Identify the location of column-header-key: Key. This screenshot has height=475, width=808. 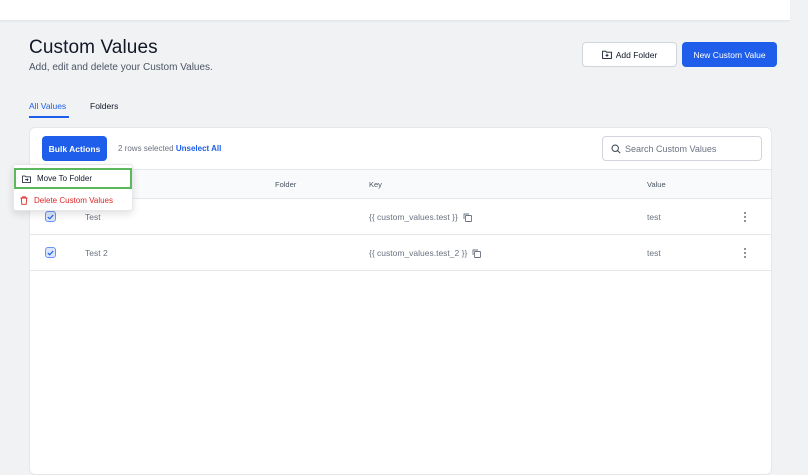
(375, 184).